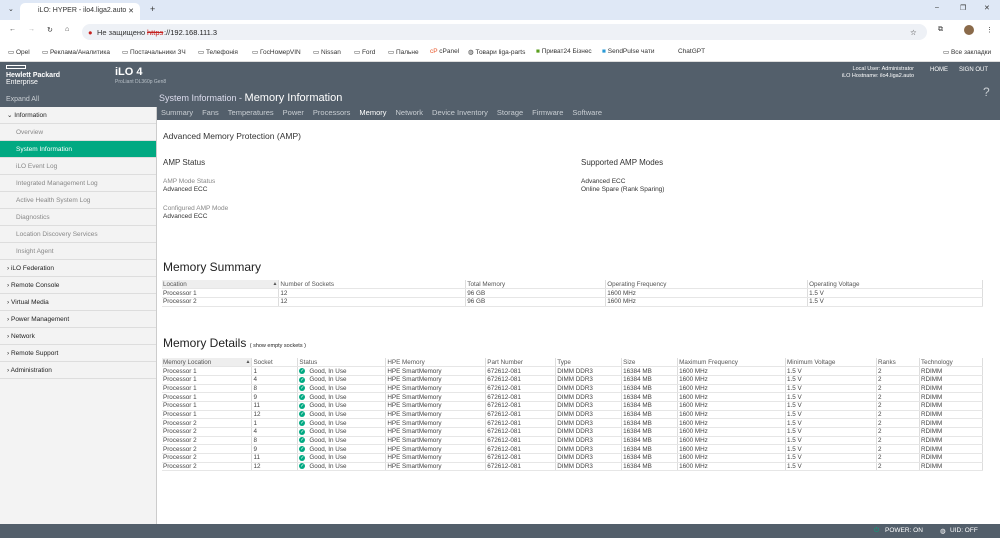 The height and width of the screenshot is (538, 1000). What do you see at coordinates (587, 112) in the screenshot?
I see `tab-software: Software` at bounding box center [587, 112].